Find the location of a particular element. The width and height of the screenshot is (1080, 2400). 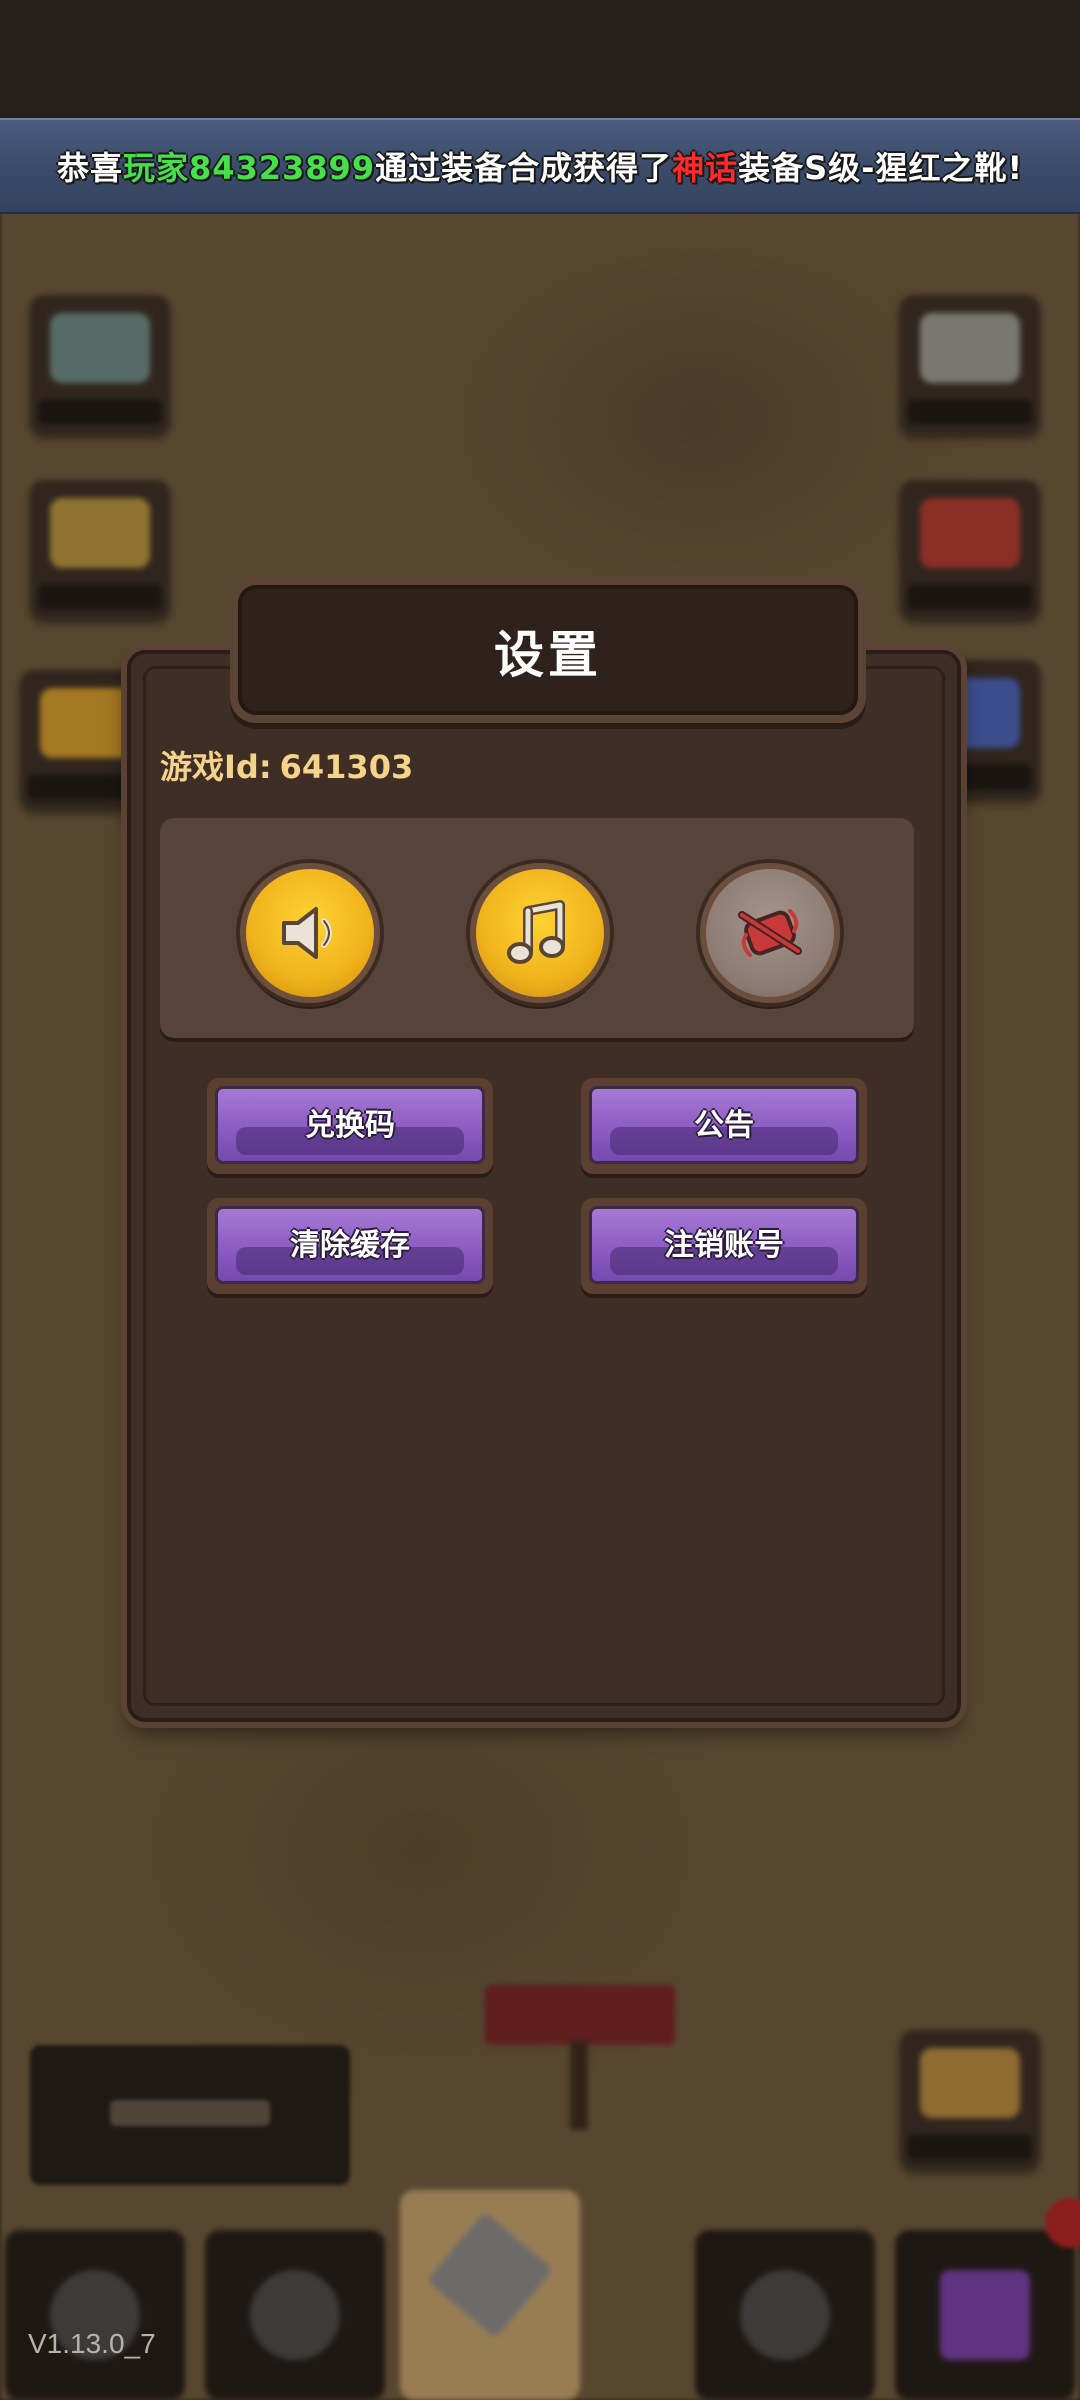

ticker-suffix: 装备S级-猩红之靴! is located at coordinates (881, 168).